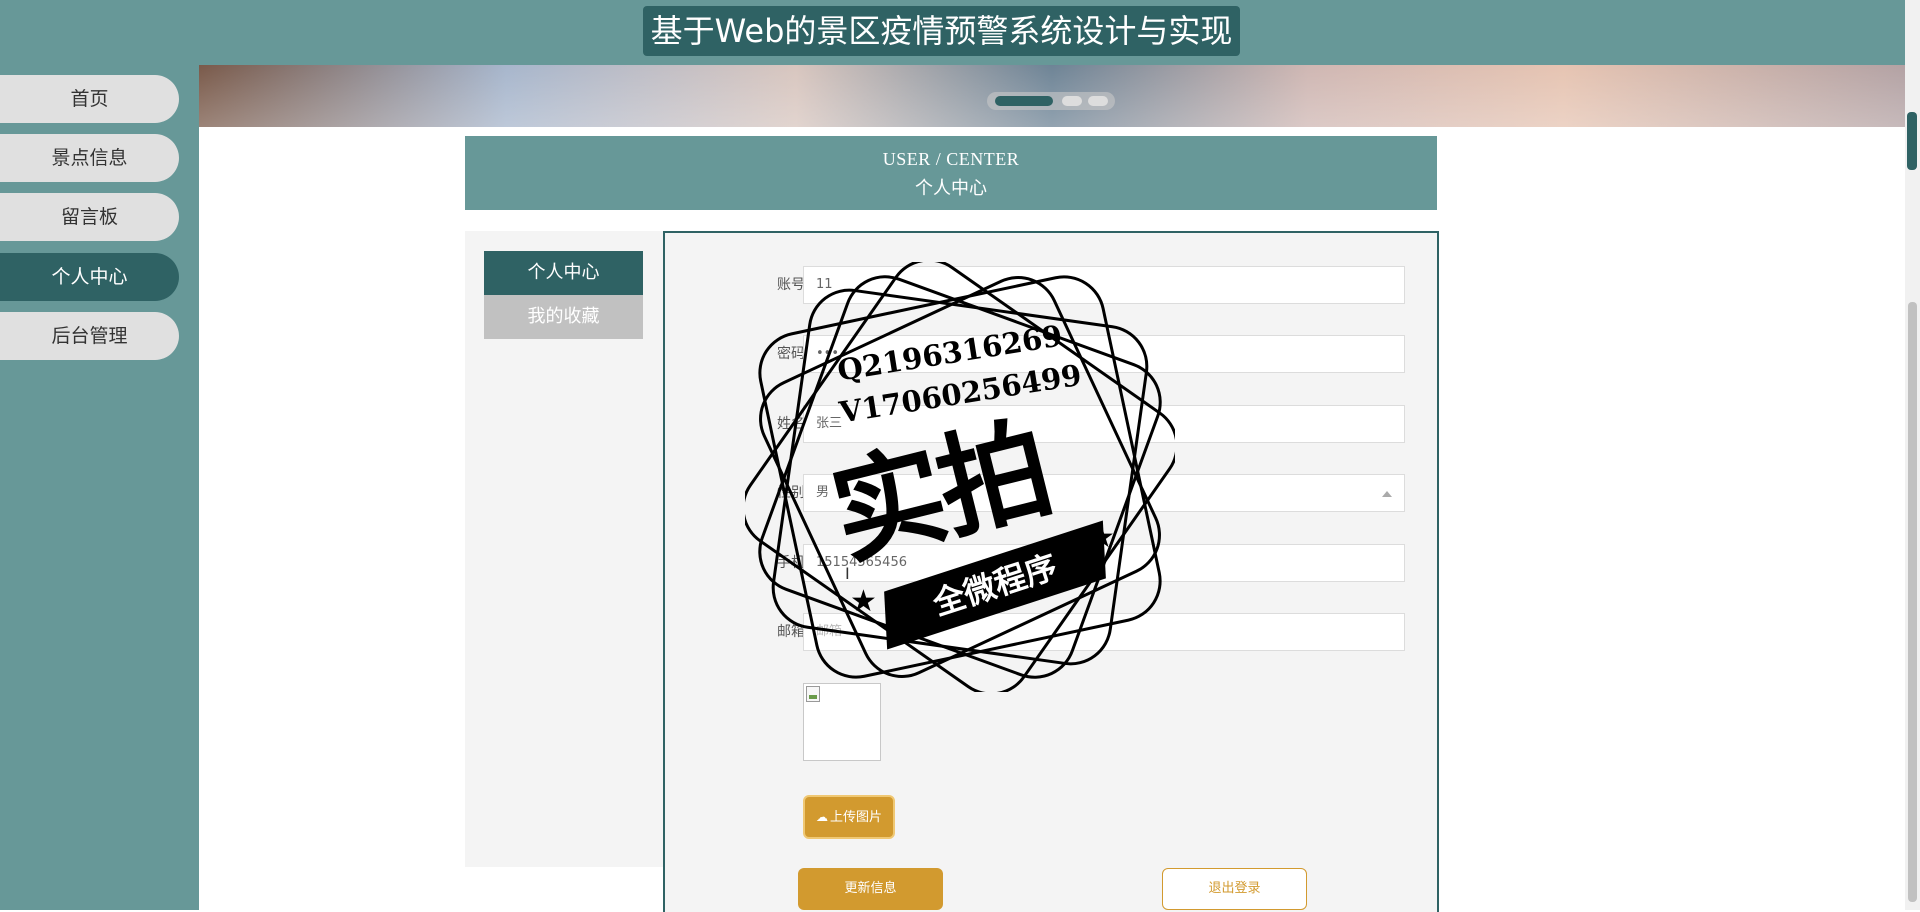 Image resolution: width=1920 pixels, height=912 pixels. Describe the element at coordinates (951, 188) in the screenshot. I see `section-title-cn: 个人中心` at that location.